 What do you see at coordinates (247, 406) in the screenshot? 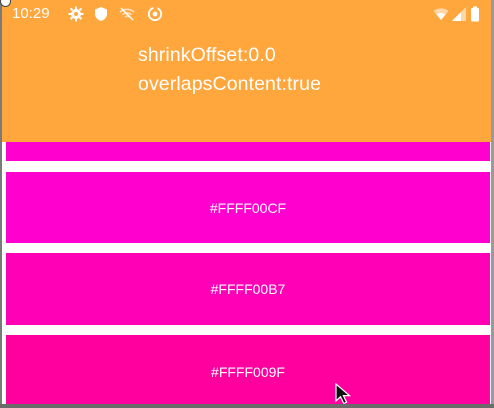
I see `window-frame-bottom` at bounding box center [247, 406].